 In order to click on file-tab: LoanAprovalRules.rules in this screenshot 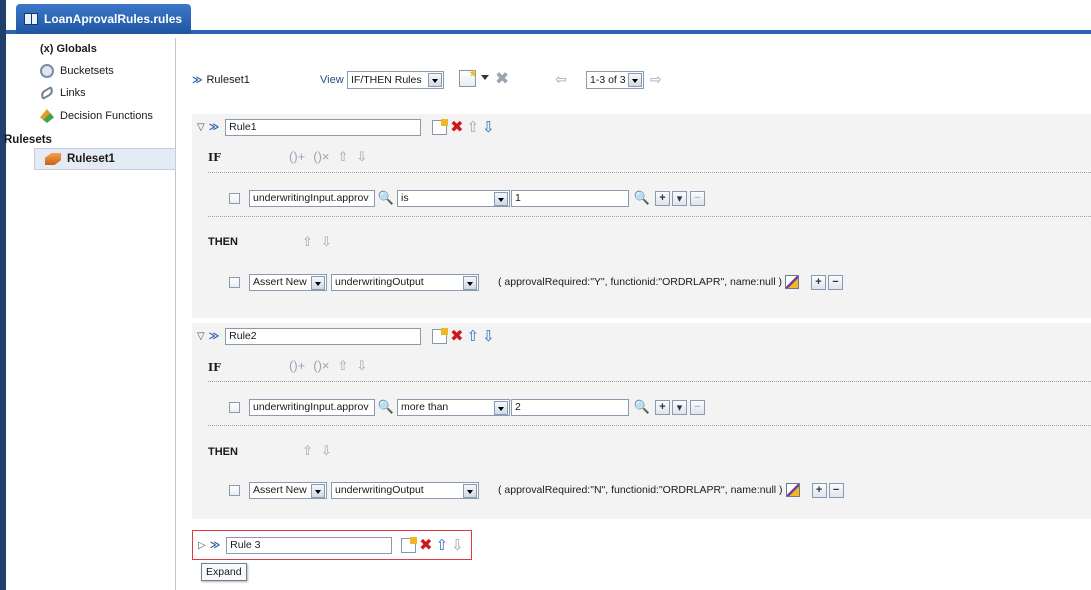, I will do `click(103, 19)`.